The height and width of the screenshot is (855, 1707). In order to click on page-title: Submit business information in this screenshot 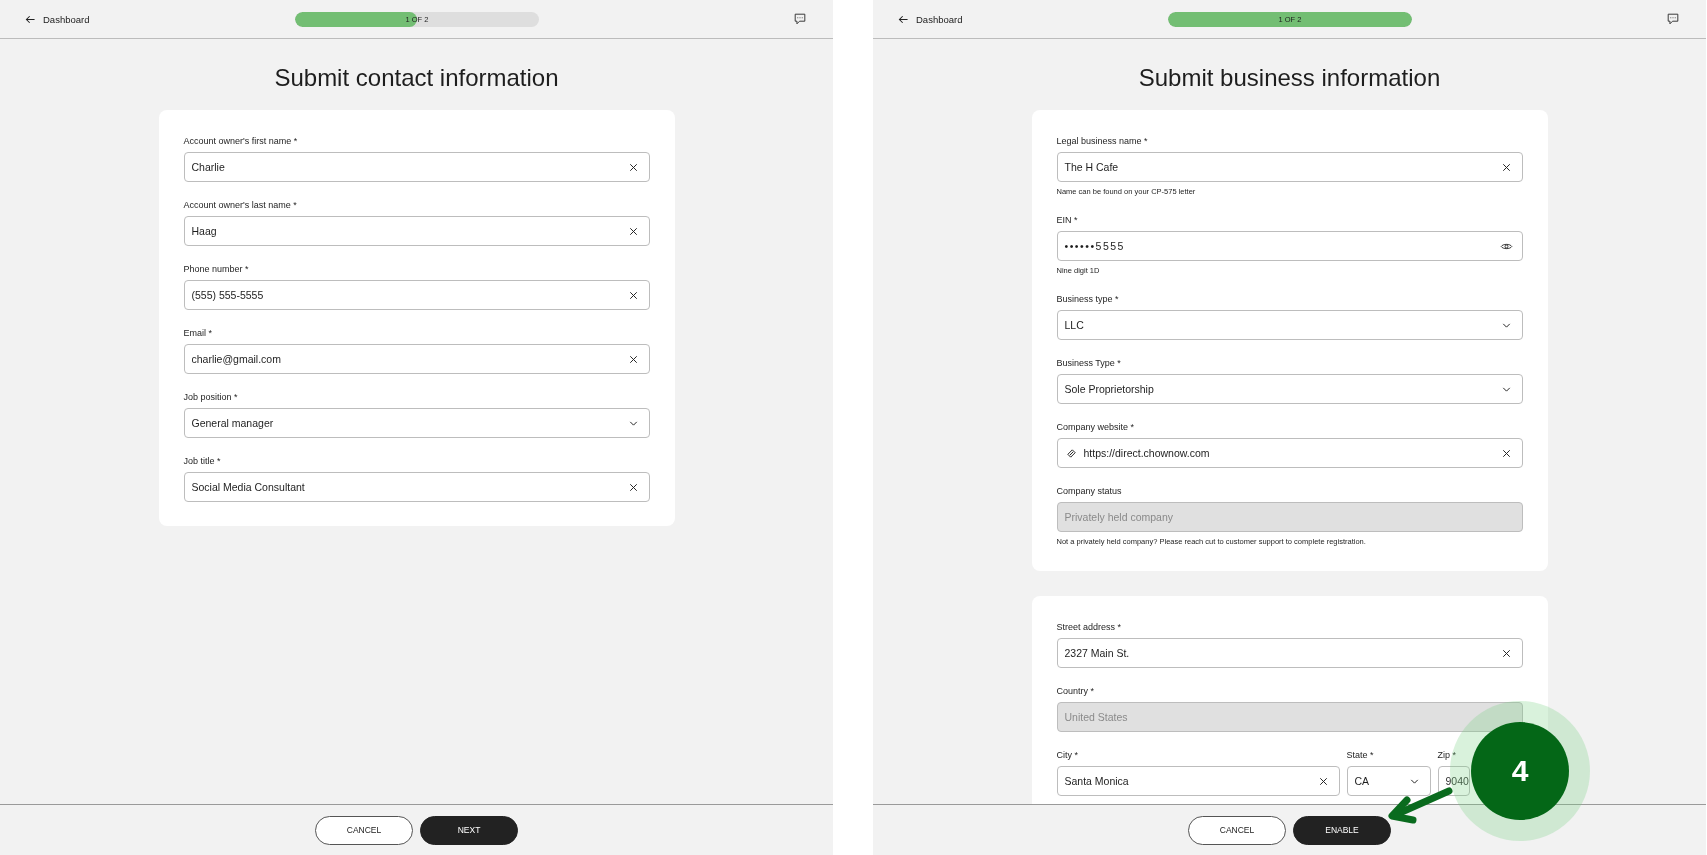, I will do `click(1289, 78)`.